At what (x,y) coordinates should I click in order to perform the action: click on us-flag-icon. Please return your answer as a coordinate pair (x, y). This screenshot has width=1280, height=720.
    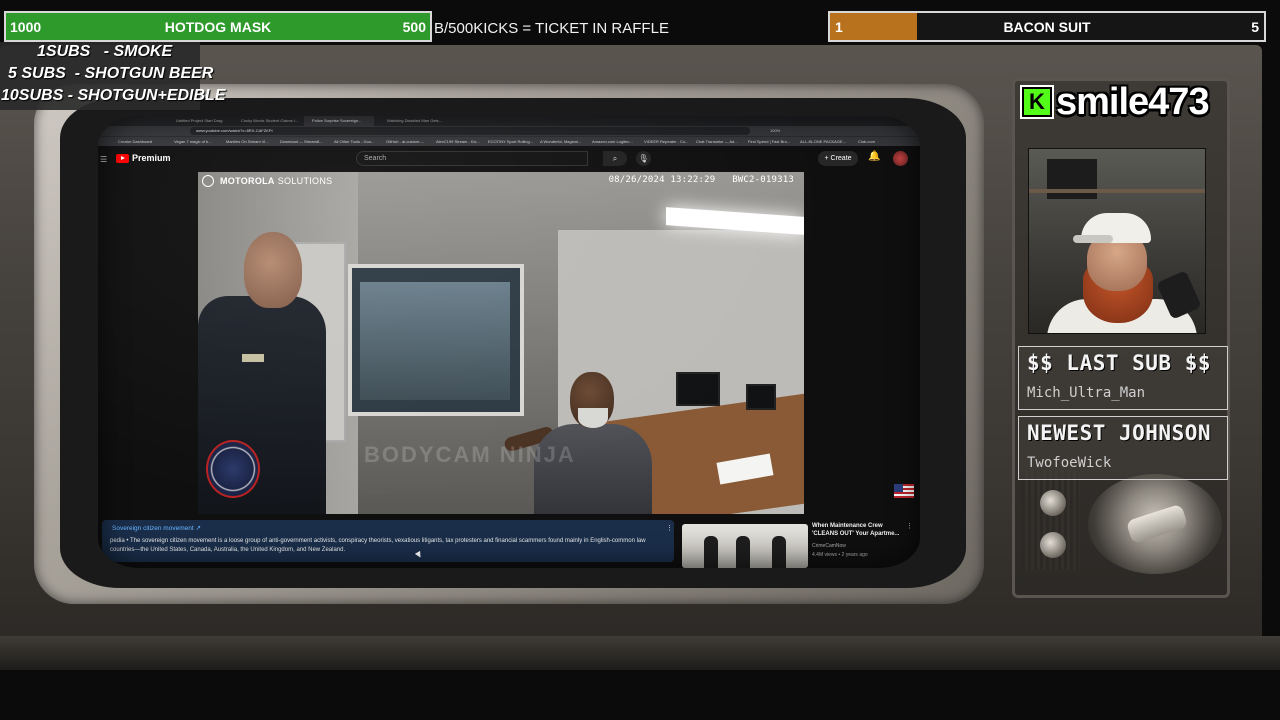
    Looking at the image, I should click on (904, 491).